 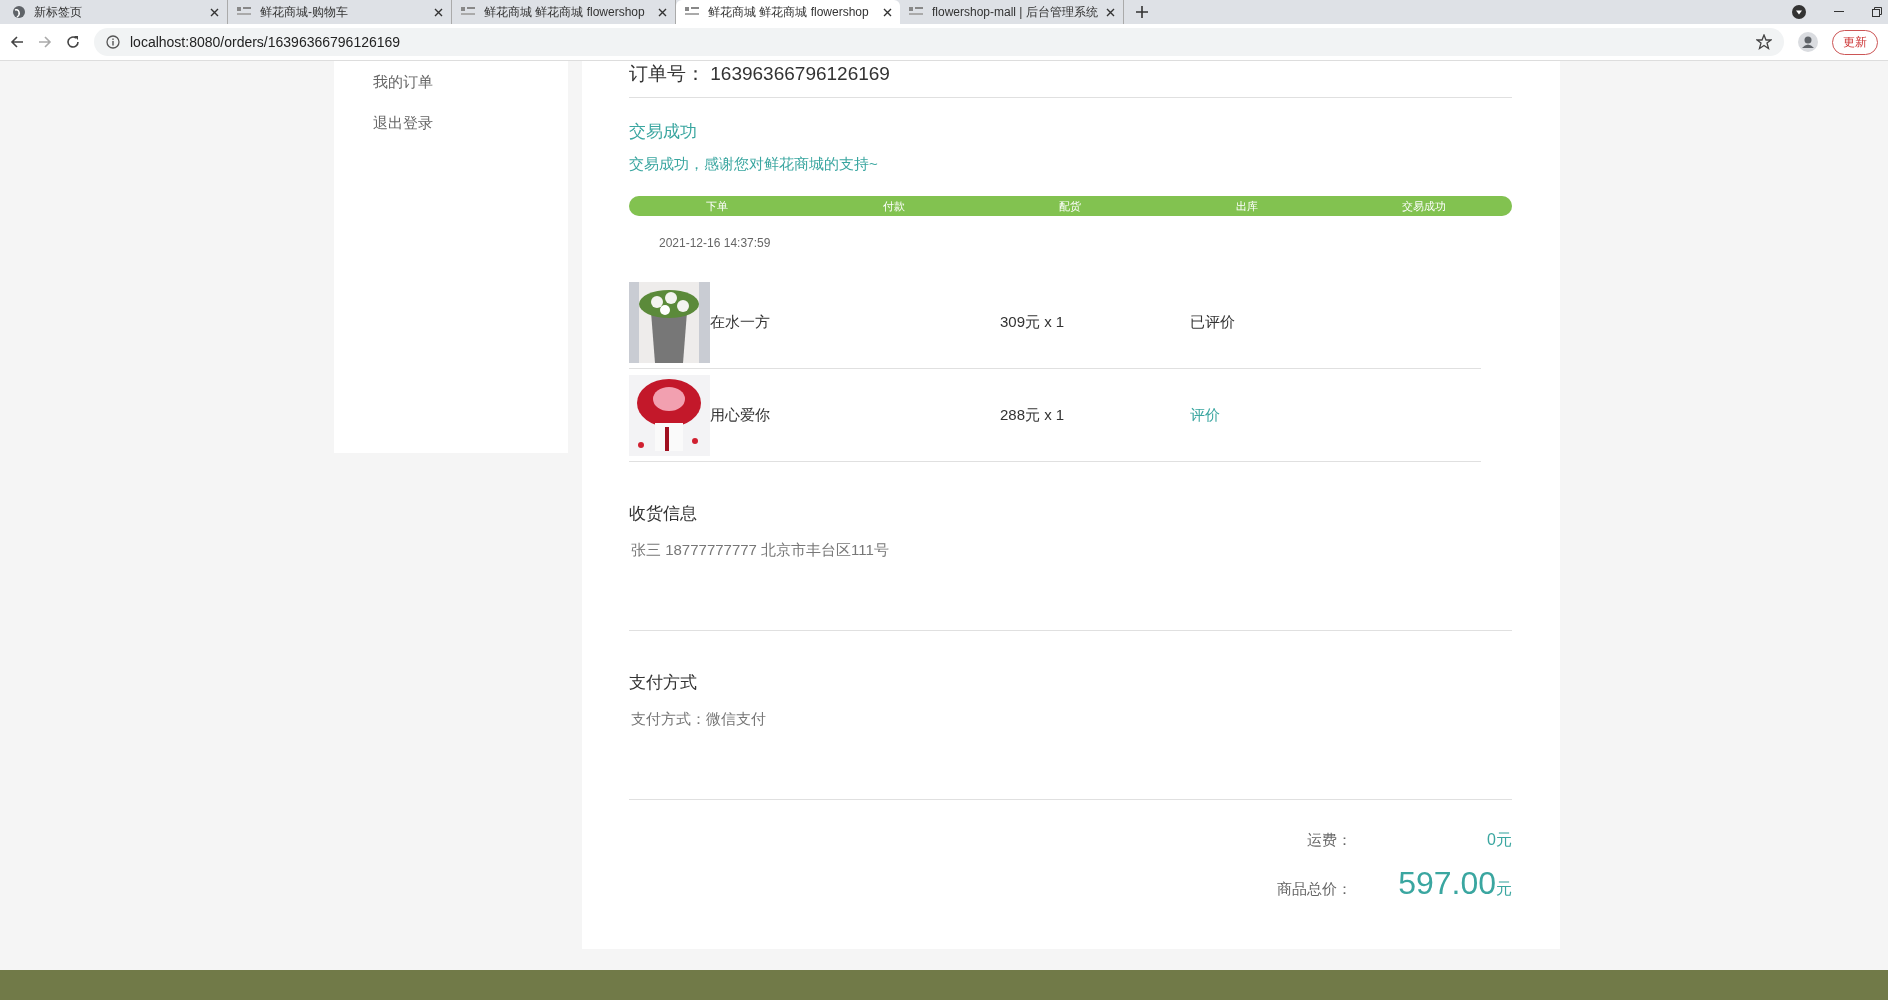 What do you see at coordinates (717, 206) in the screenshot?
I see `progress-step: 下单` at bounding box center [717, 206].